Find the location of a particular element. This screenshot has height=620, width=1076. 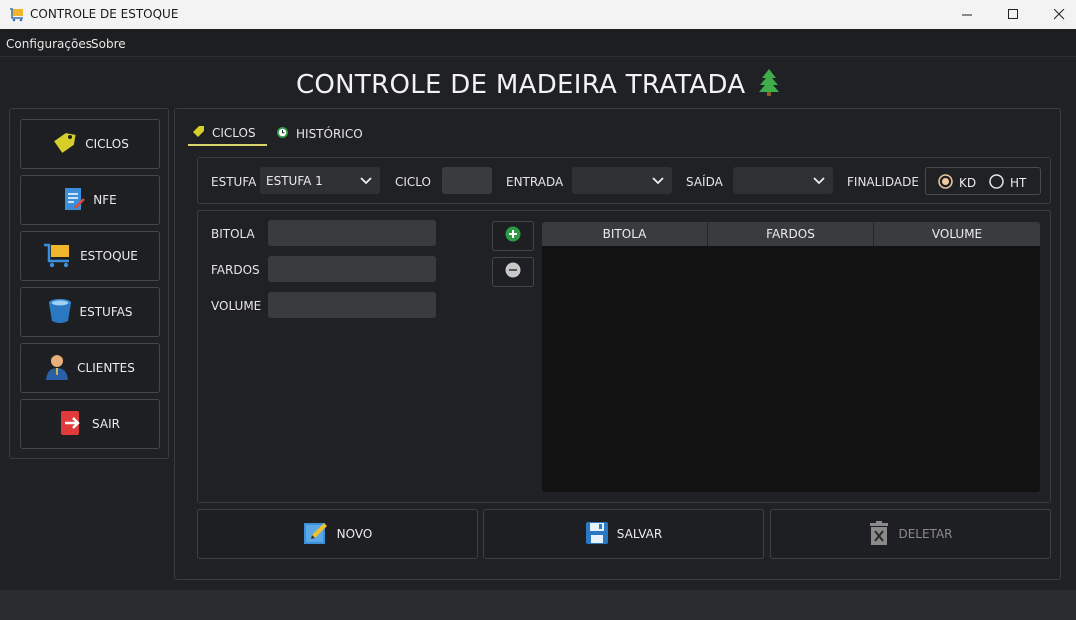

bitola-label: BITOLA is located at coordinates (233, 234).